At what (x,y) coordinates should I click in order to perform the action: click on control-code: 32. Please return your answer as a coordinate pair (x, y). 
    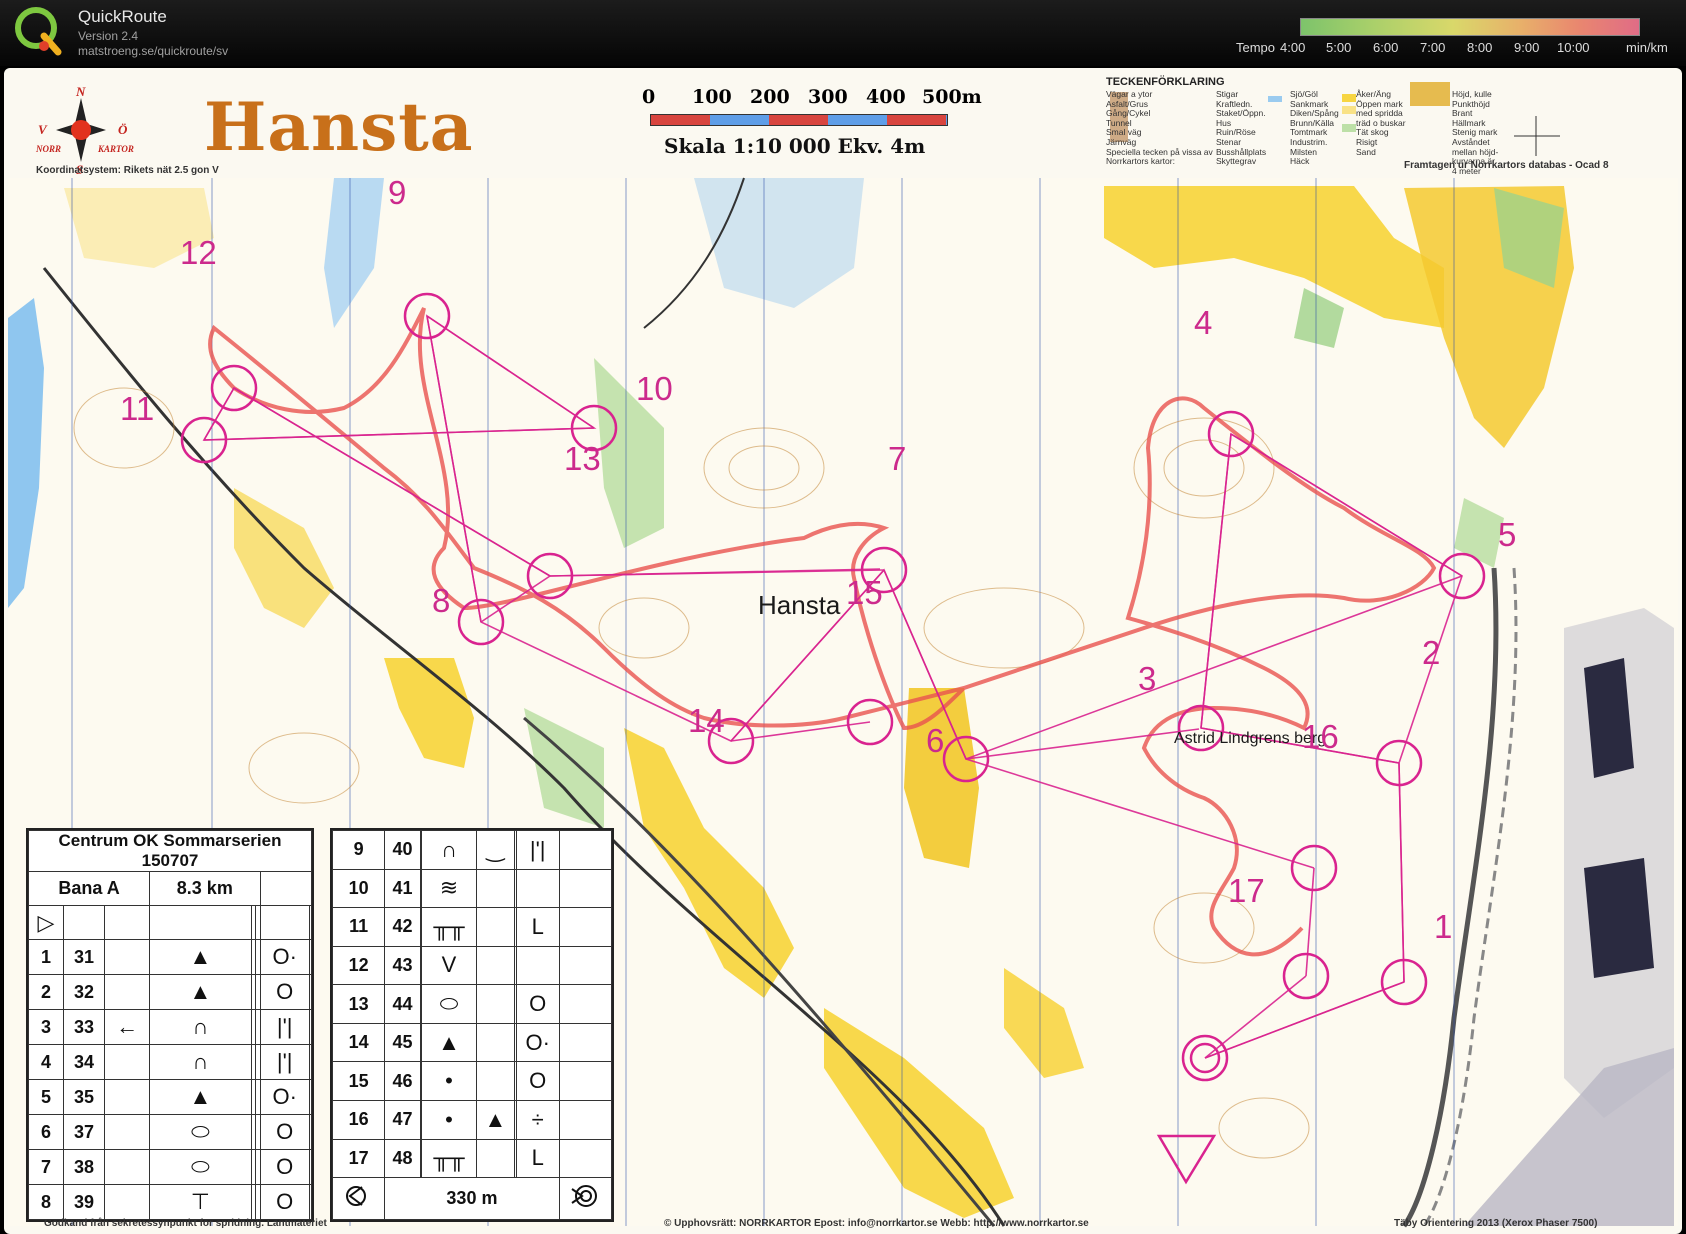
    Looking at the image, I should click on (84, 992).